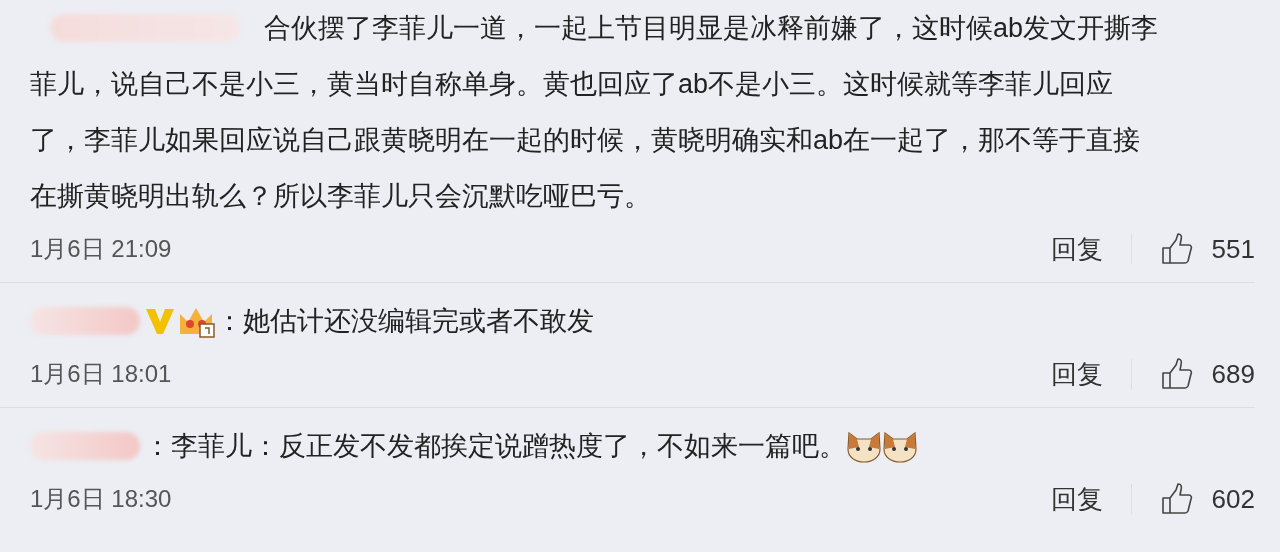  What do you see at coordinates (585, 140) in the screenshot?
I see `comment-text: 了，李菲儿如果回应说自己跟黄晓明在一起的时候，黄晓明确实和ab在一起了，那不等于直接` at bounding box center [585, 140].